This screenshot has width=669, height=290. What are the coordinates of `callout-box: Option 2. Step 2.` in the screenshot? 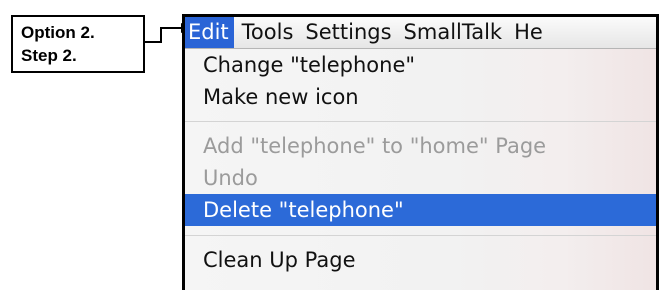 It's located at (78, 44).